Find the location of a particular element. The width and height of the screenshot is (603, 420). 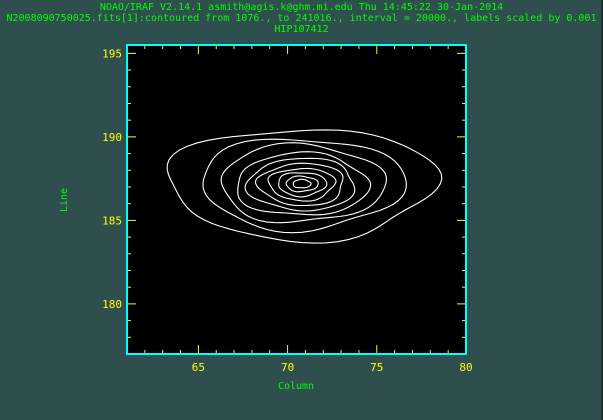

x-tick-label: 80 is located at coordinates (465, 367).